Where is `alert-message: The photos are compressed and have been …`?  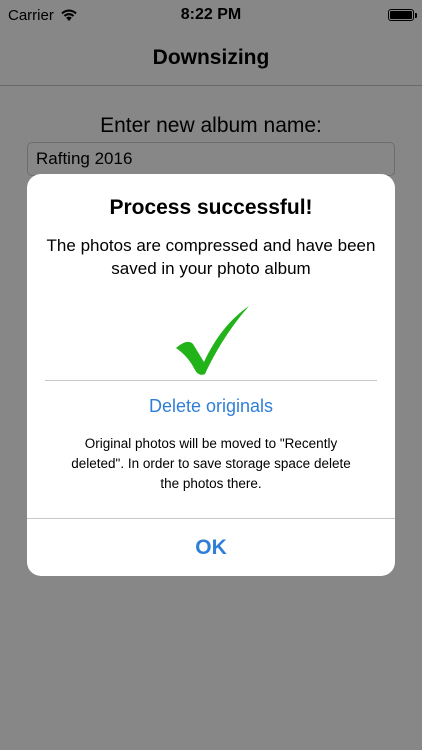 alert-message: The photos are compressed and have been … is located at coordinates (211, 257).